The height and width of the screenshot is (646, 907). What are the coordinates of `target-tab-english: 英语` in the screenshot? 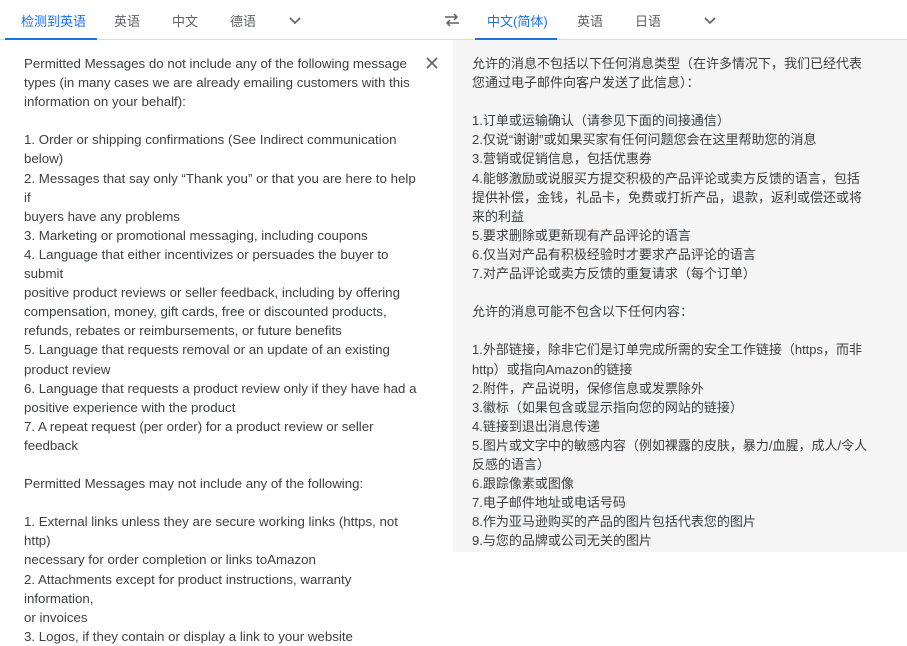 It's located at (590, 20).